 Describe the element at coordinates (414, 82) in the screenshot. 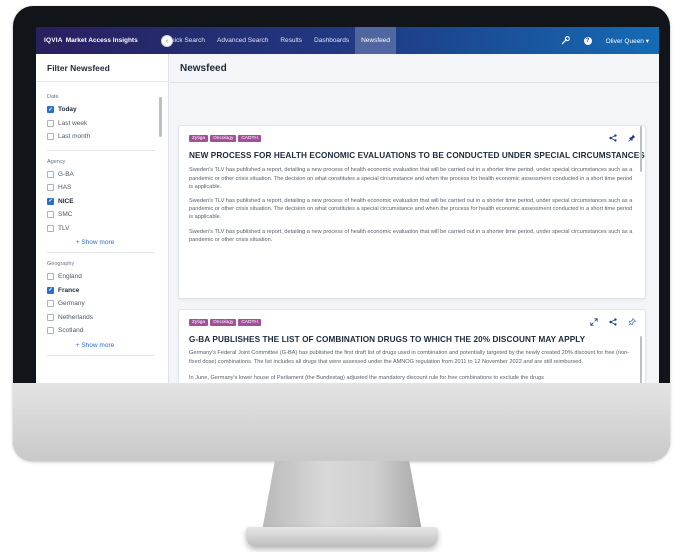

I see `title-divider` at that location.